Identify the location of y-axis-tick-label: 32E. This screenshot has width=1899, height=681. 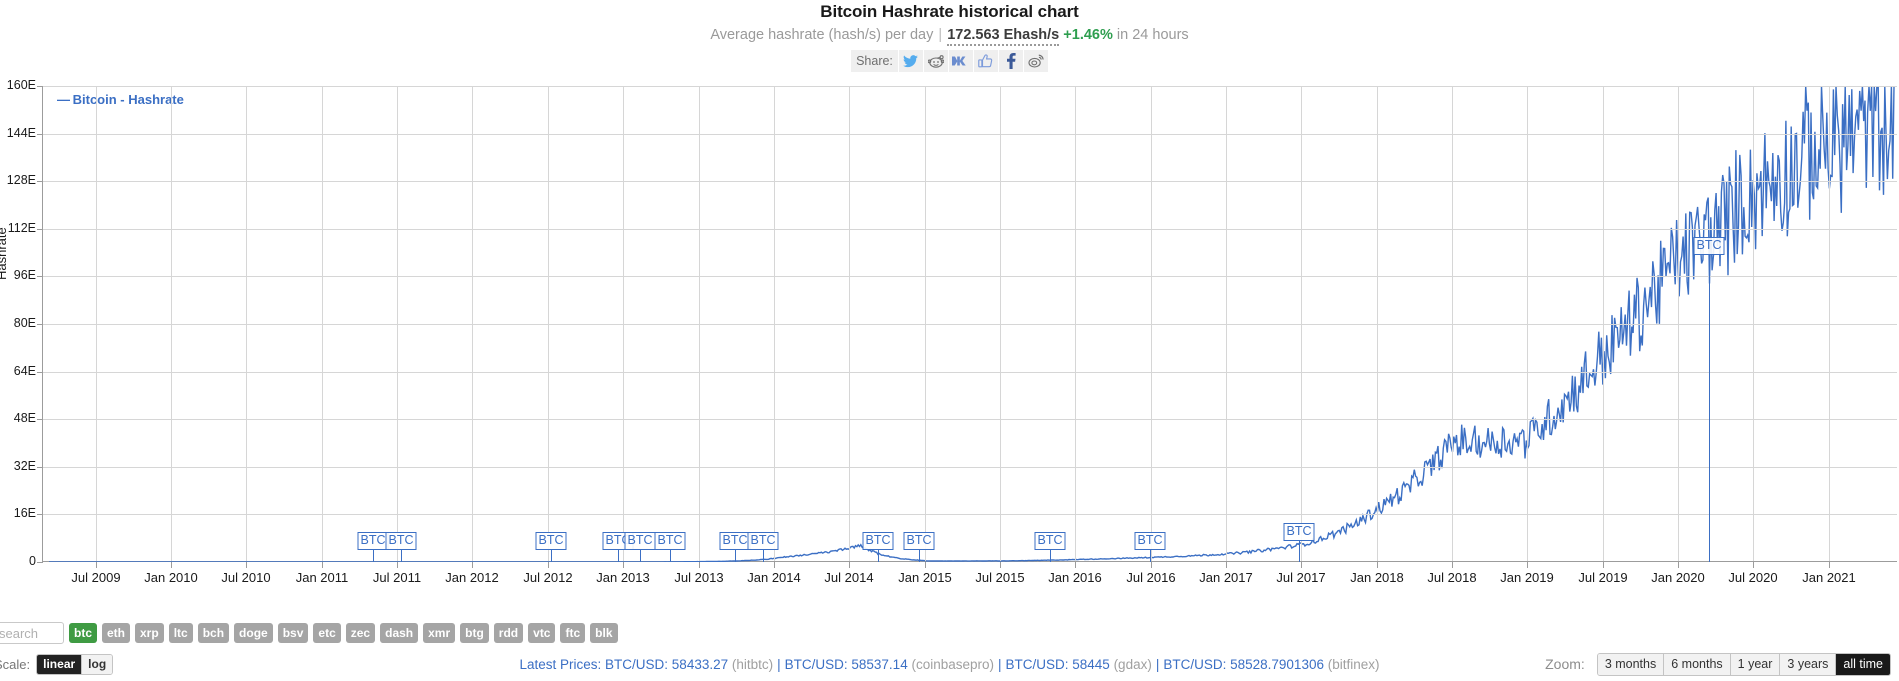
(24, 465).